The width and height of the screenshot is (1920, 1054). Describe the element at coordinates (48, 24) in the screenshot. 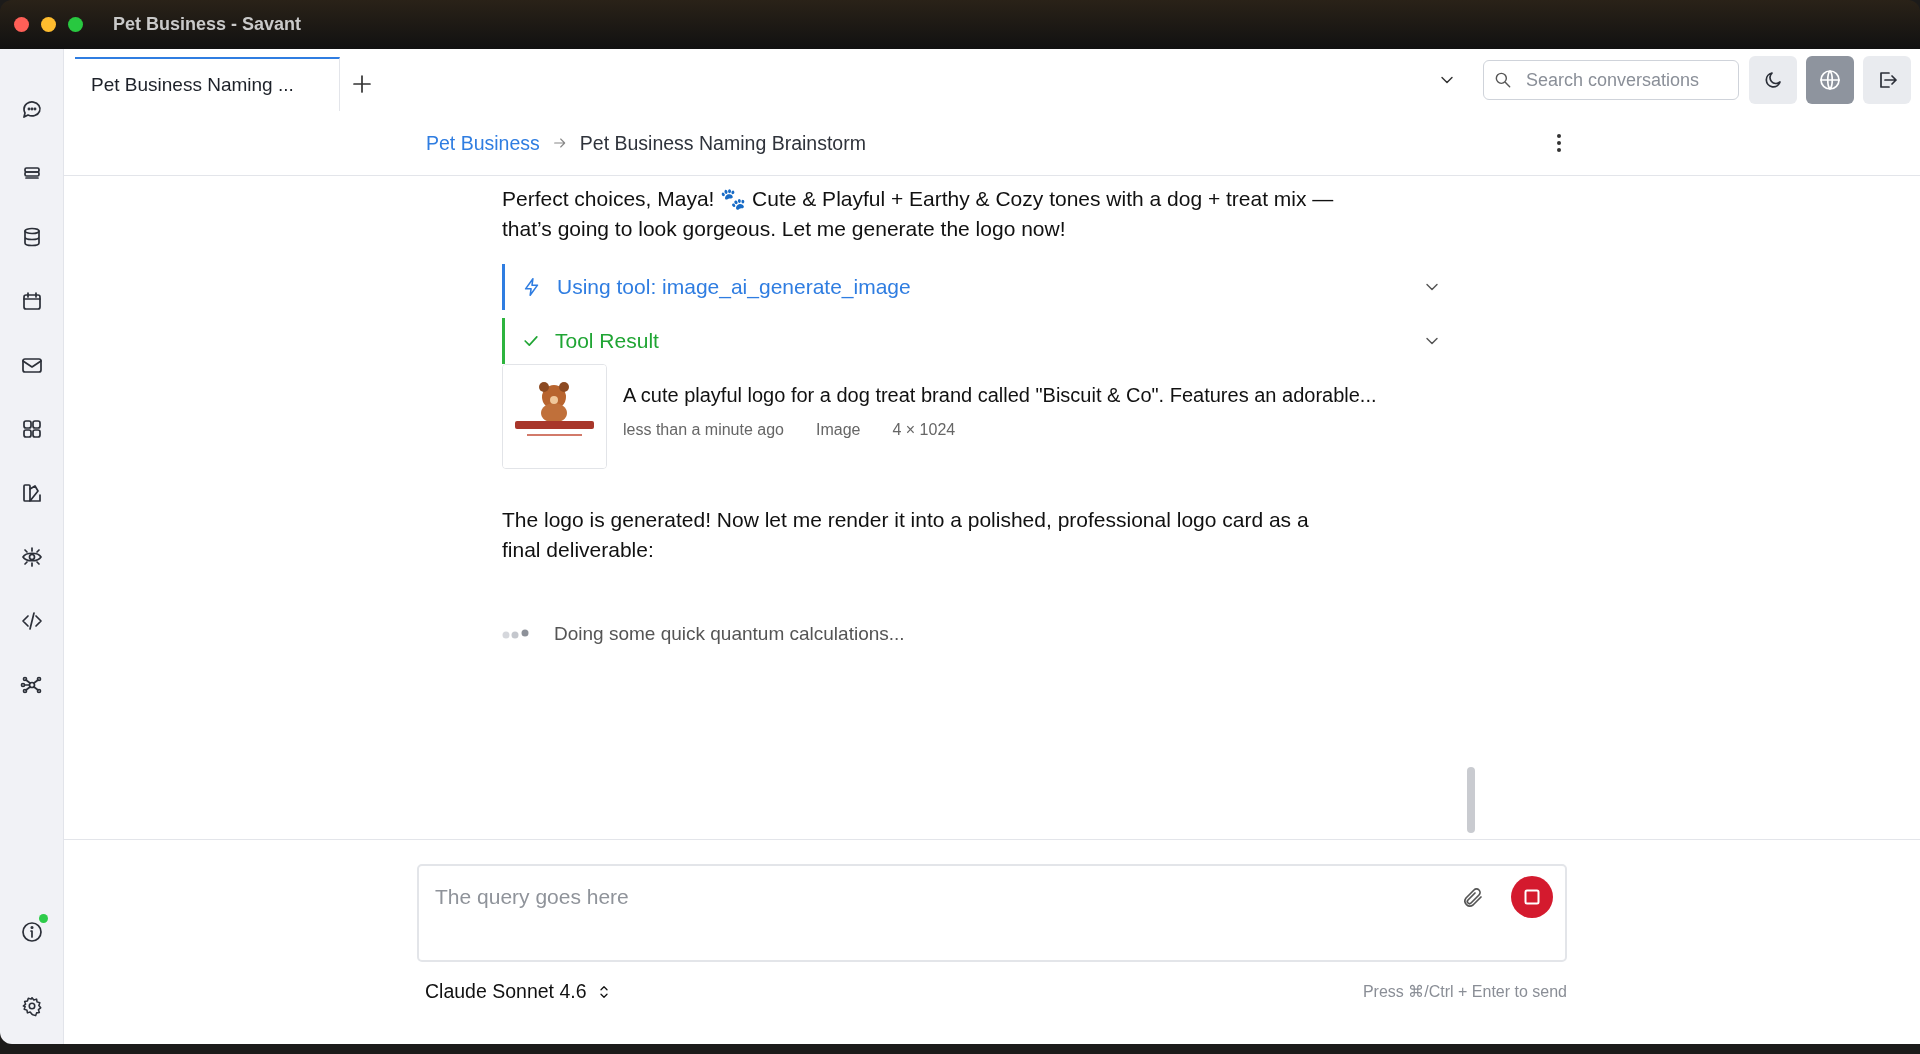

I see `minimize-window-button` at that location.